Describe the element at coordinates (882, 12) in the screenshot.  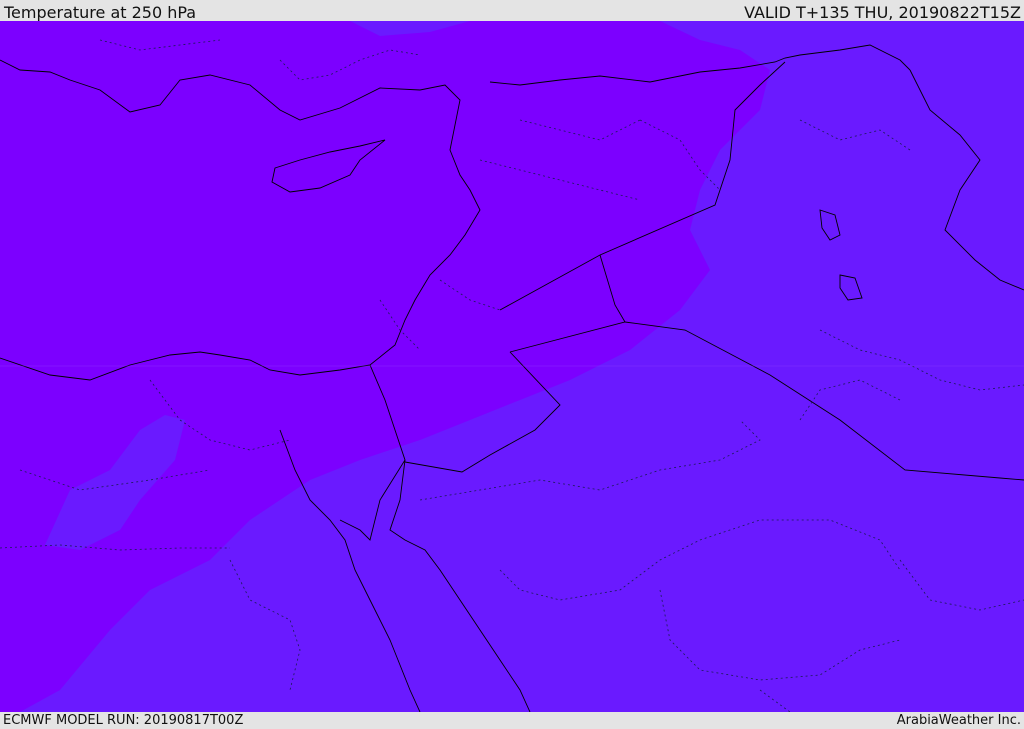
I see `valid-time-label: VALID T+135 THU, 20190822T15Z` at that location.